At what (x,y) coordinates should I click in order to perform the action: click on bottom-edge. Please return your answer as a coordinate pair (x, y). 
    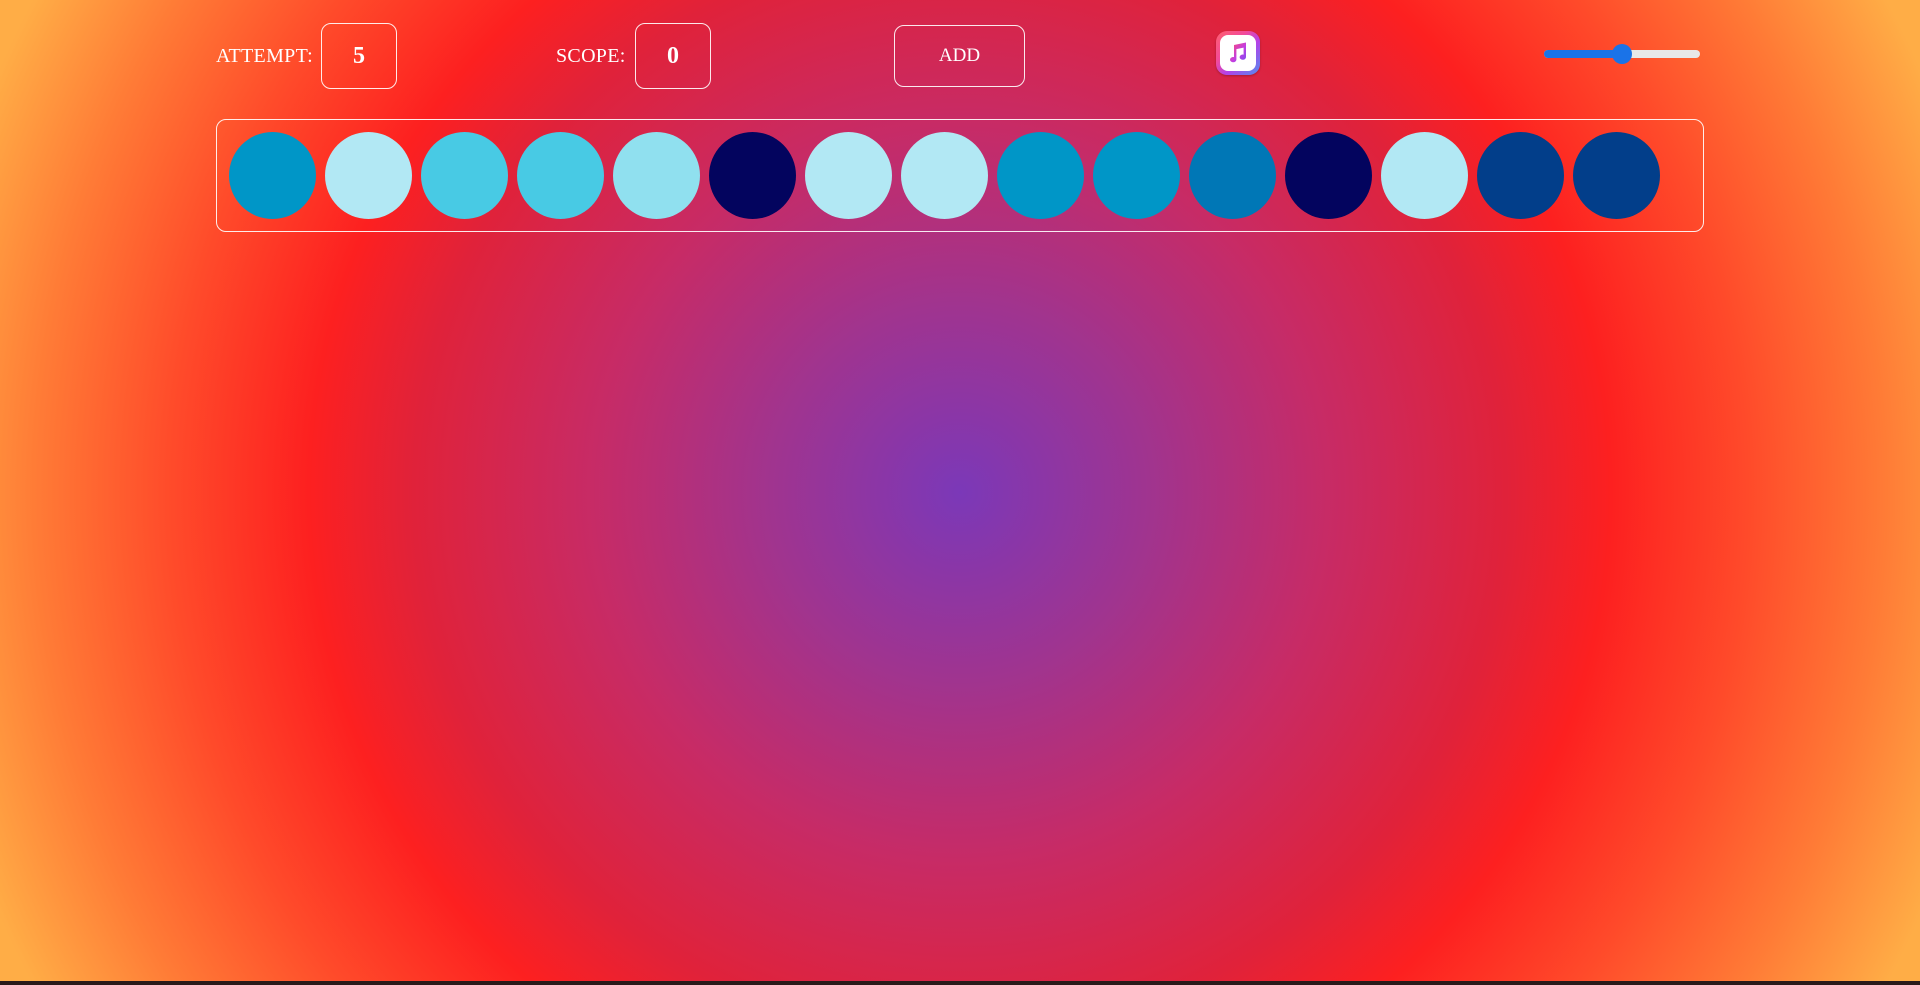
    Looking at the image, I should click on (960, 983).